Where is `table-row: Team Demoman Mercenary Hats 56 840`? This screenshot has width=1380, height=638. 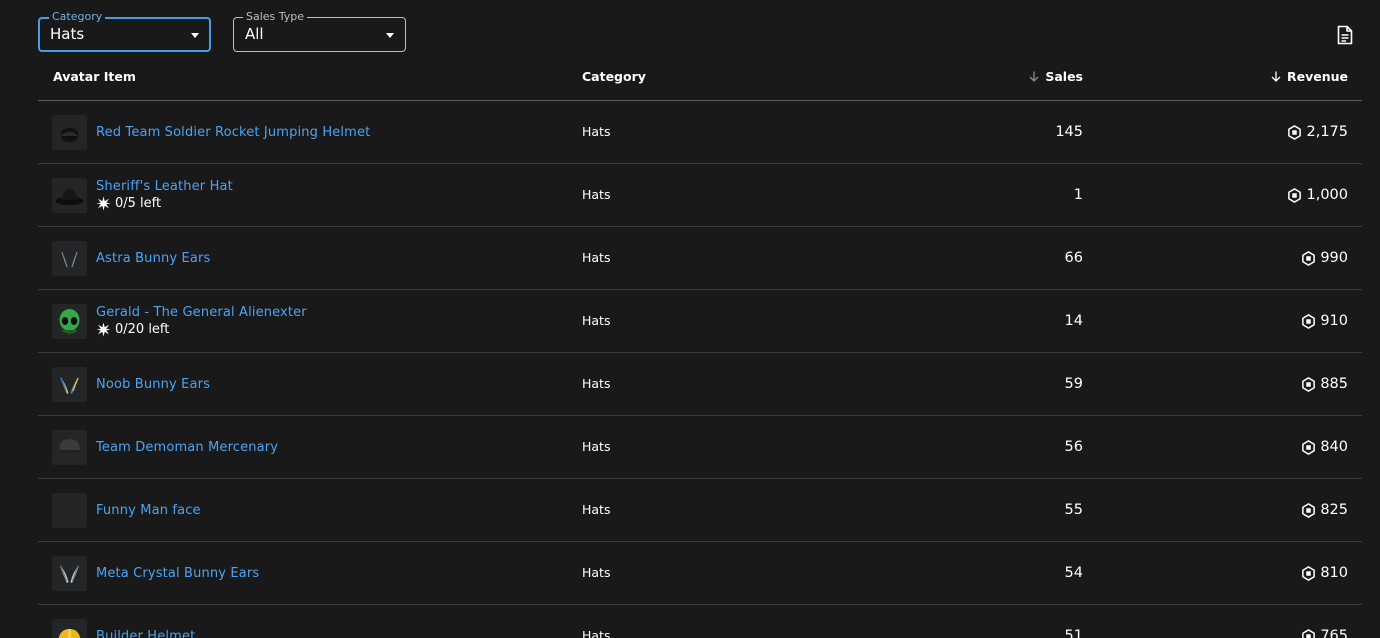
table-row: Team Demoman Mercenary Hats 56 840 is located at coordinates (700, 447).